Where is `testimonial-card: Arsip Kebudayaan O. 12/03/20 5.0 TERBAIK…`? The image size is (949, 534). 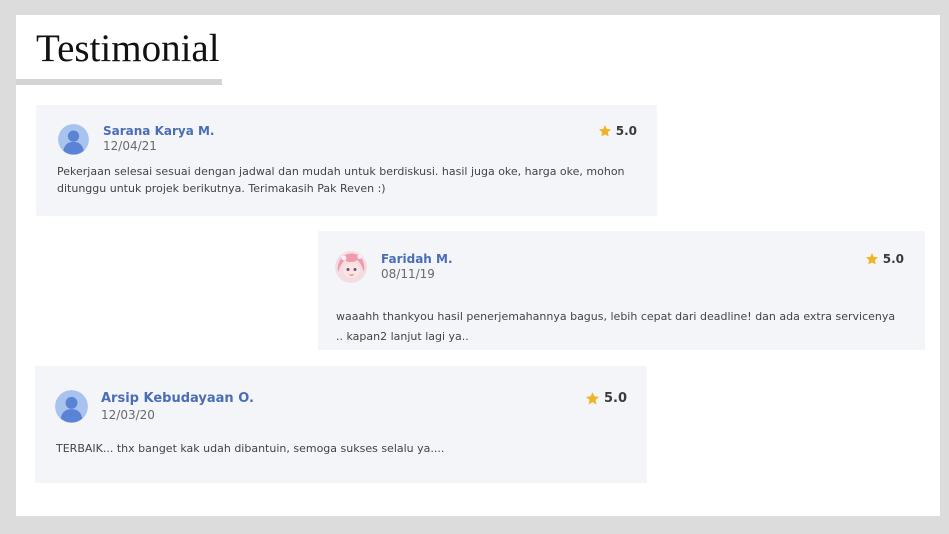 testimonial-card: Arsip Kebudayaan O. 12/03/20 5.0 TERBAIK… is located at coordinates (341, 424).